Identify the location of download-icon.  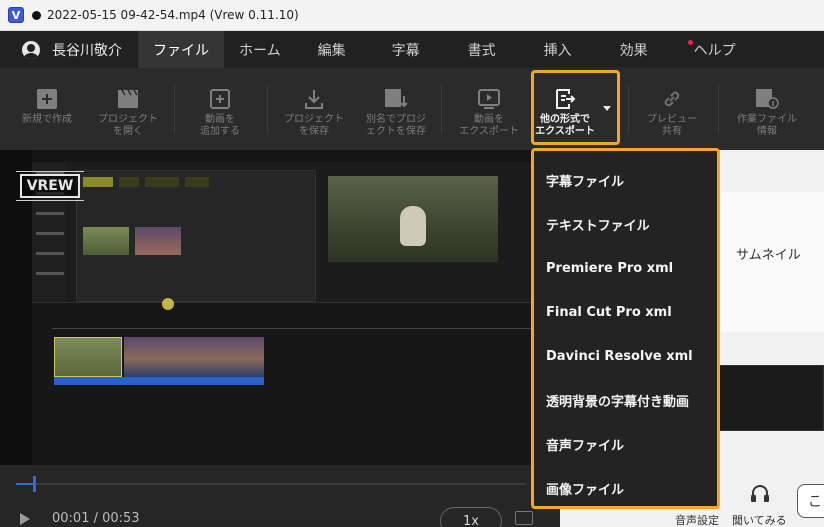
(314, 99).